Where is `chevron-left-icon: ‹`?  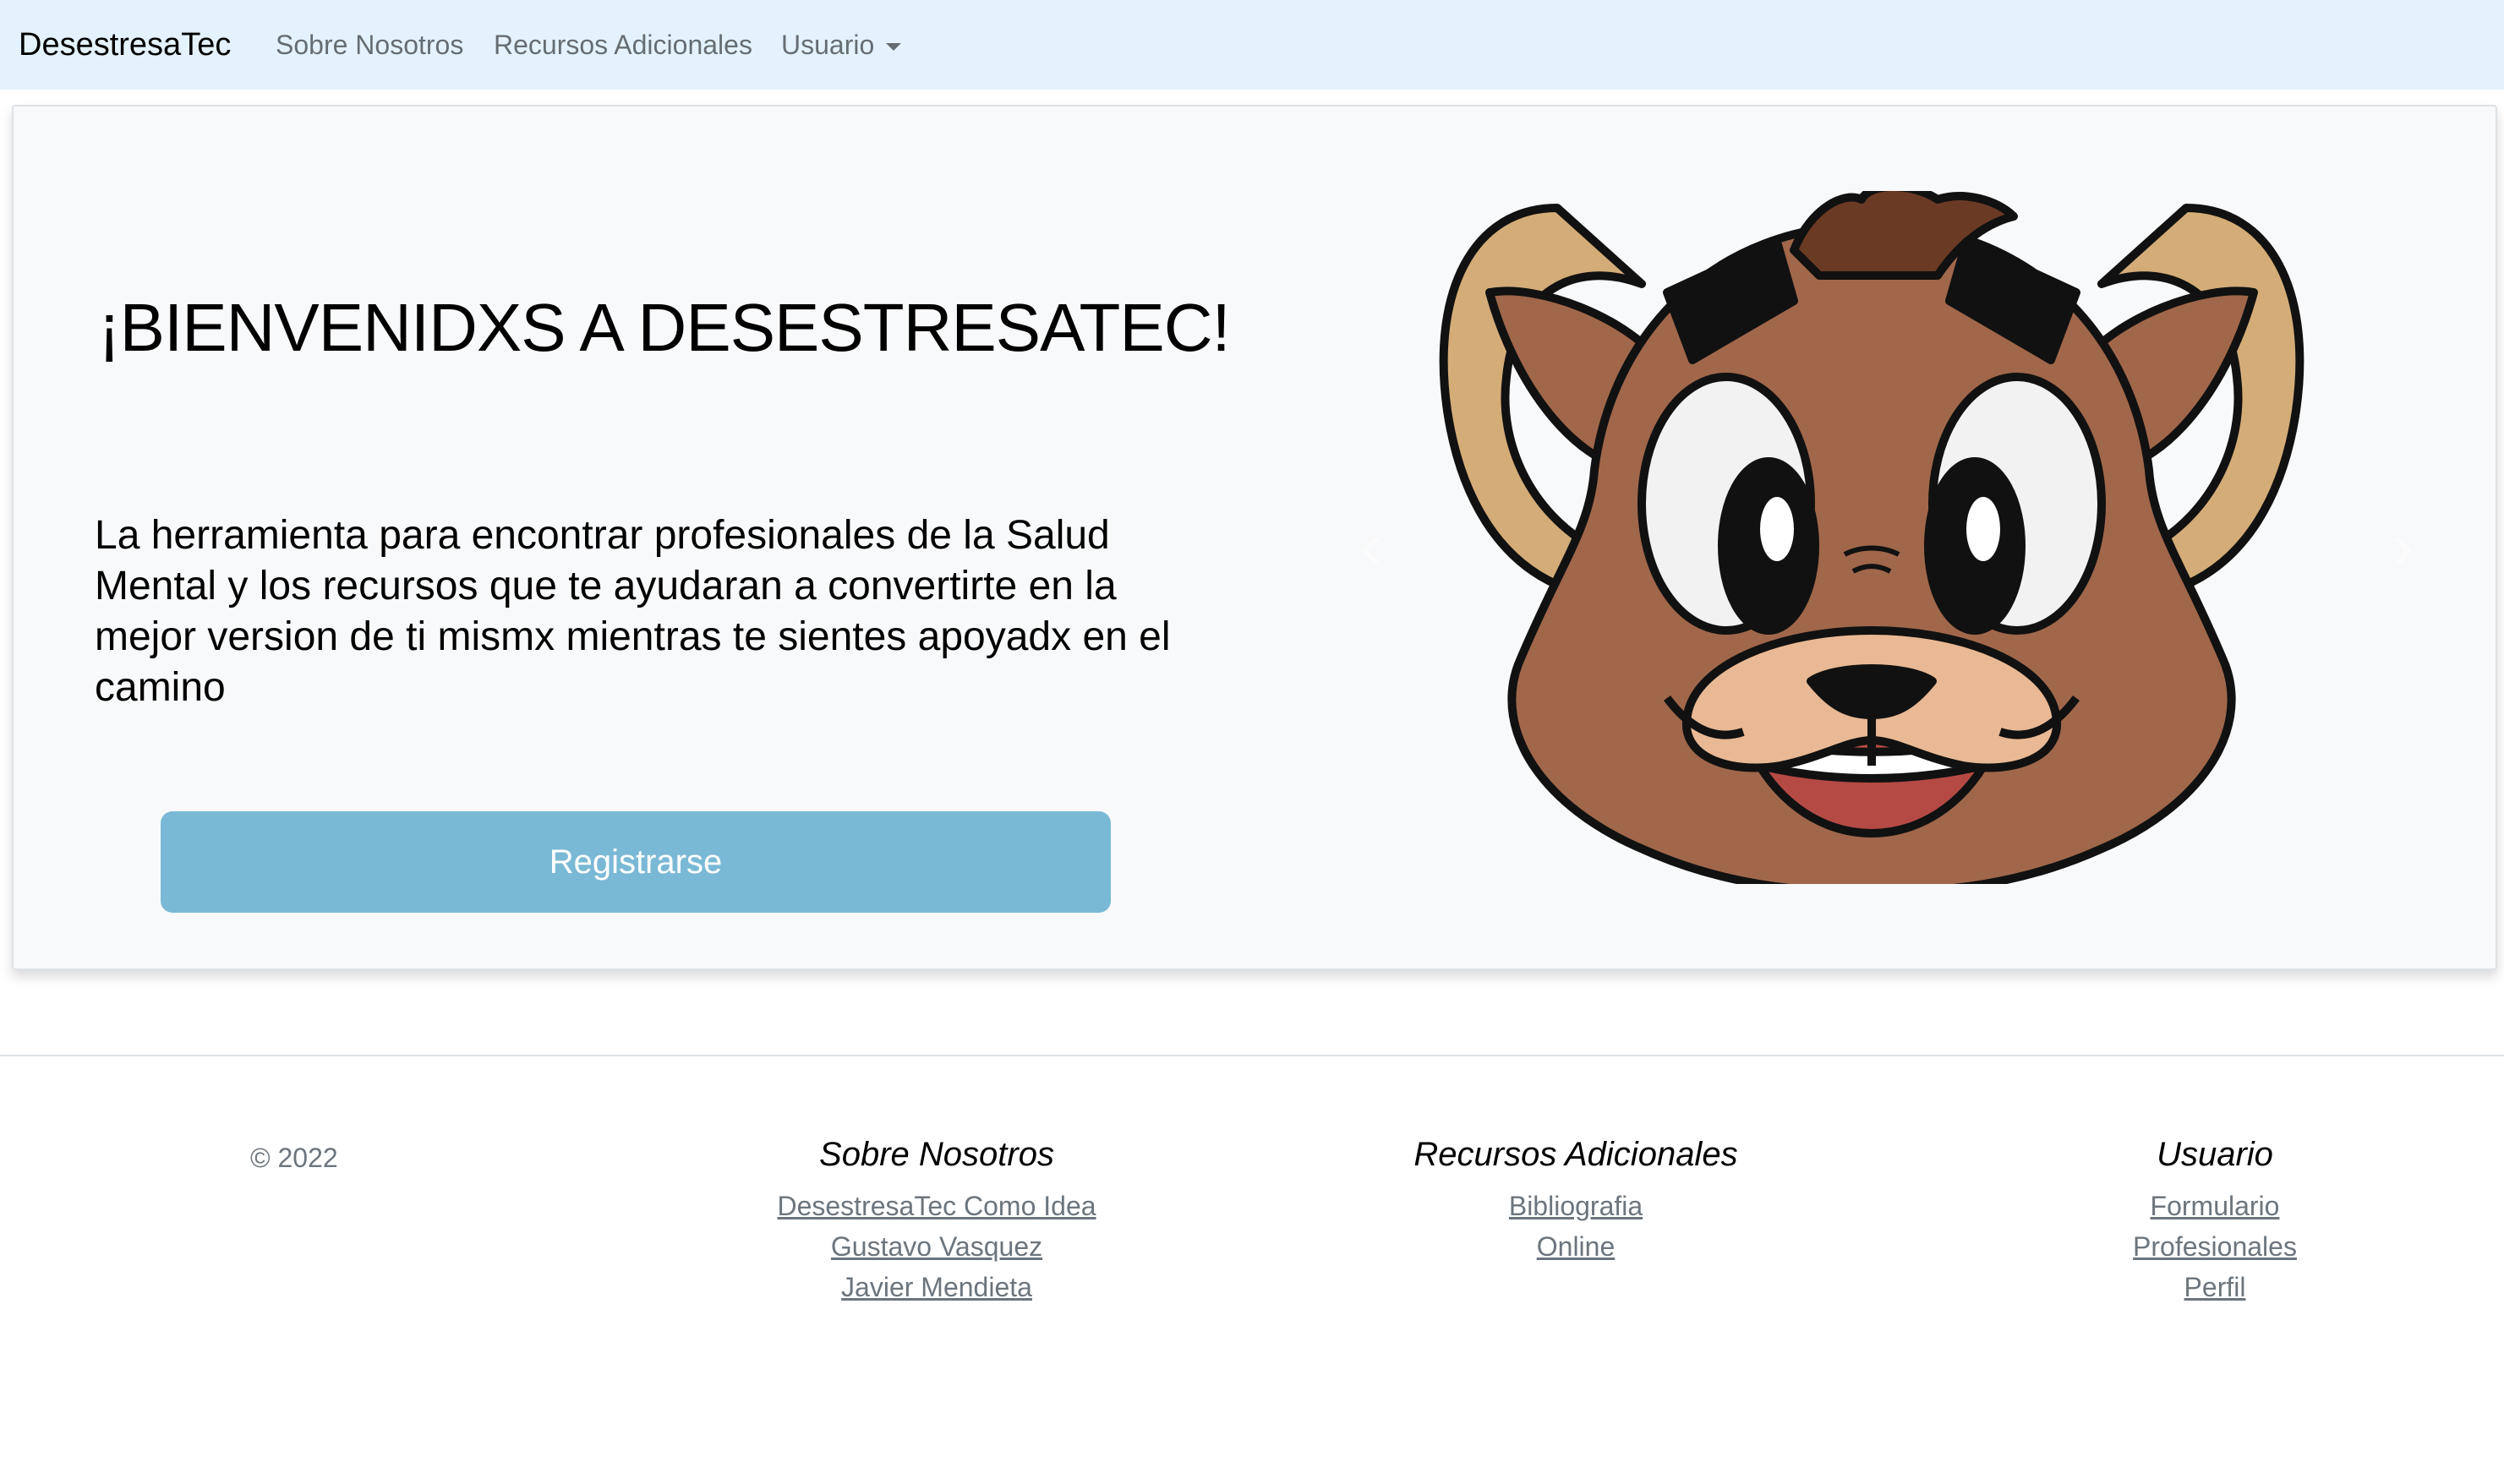
chevron-left-icon: ‹ is located at coordinates (1371, 546).